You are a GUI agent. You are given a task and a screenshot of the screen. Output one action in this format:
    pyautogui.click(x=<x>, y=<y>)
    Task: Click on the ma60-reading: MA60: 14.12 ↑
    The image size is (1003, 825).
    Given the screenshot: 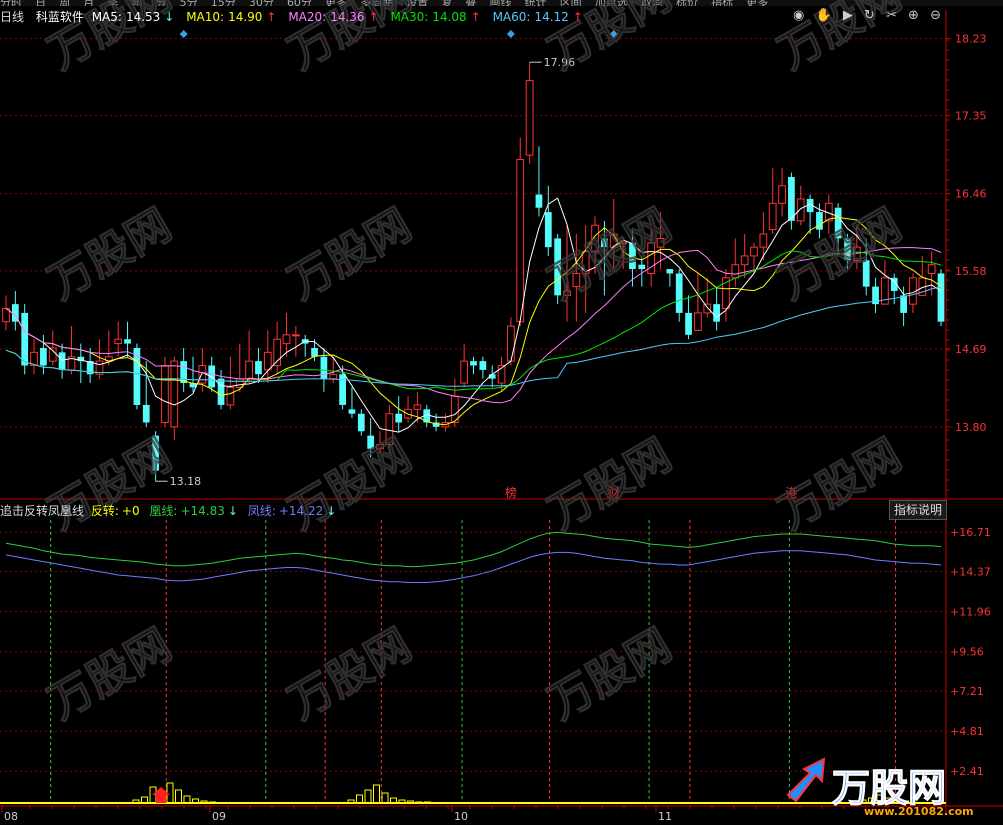 What is the action you would take?
    pyautogui.click(x=540, y=17)
    